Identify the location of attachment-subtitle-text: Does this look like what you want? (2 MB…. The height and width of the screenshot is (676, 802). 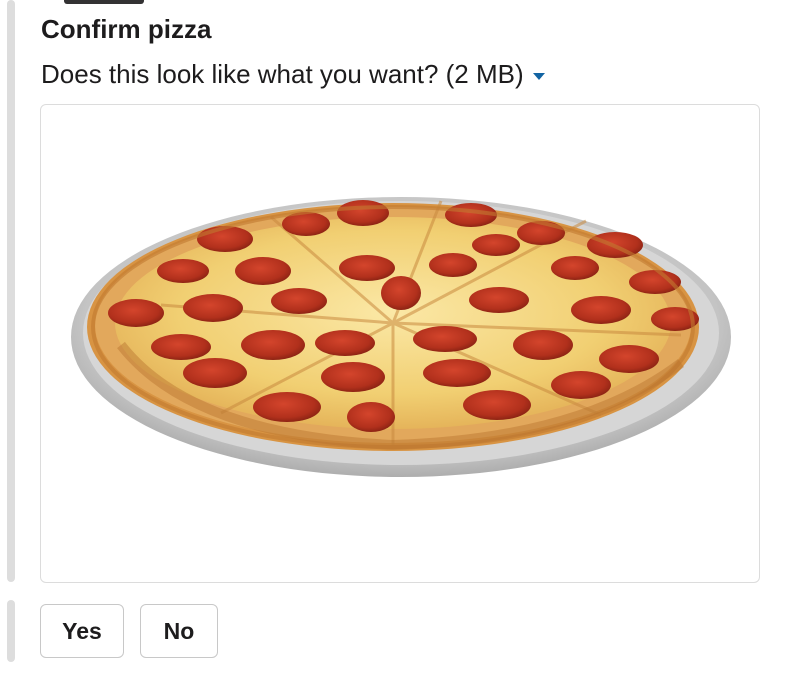
(282, 74).